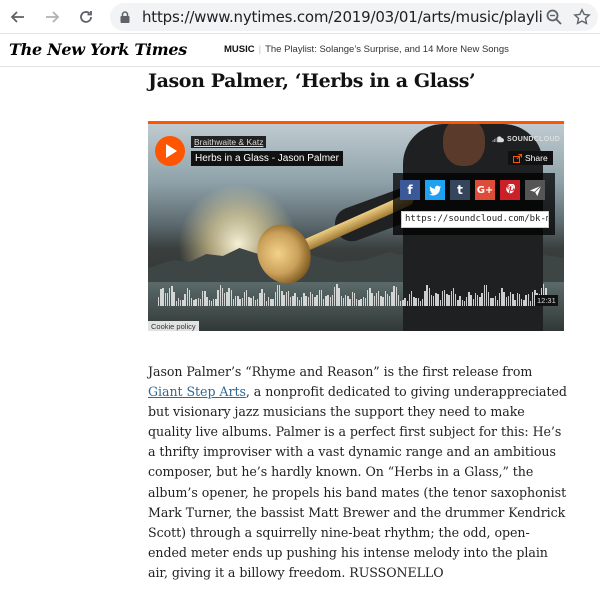  What do you see at coordinates (356, 295) in the screenshot?
I see `waveform` at bounding box center [356, 295].